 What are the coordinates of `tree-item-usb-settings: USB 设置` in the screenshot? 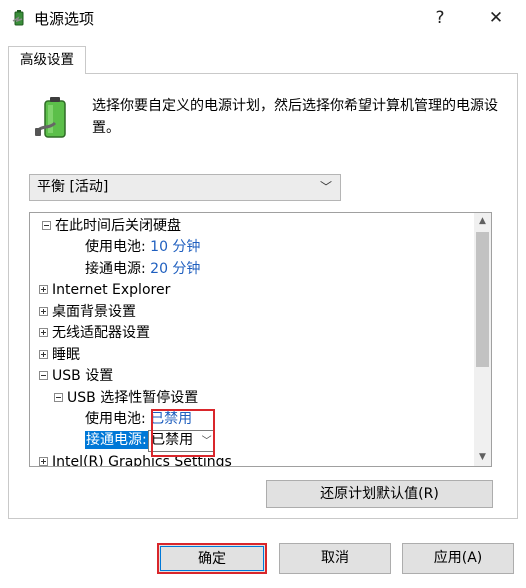 It's located at (76, 376).